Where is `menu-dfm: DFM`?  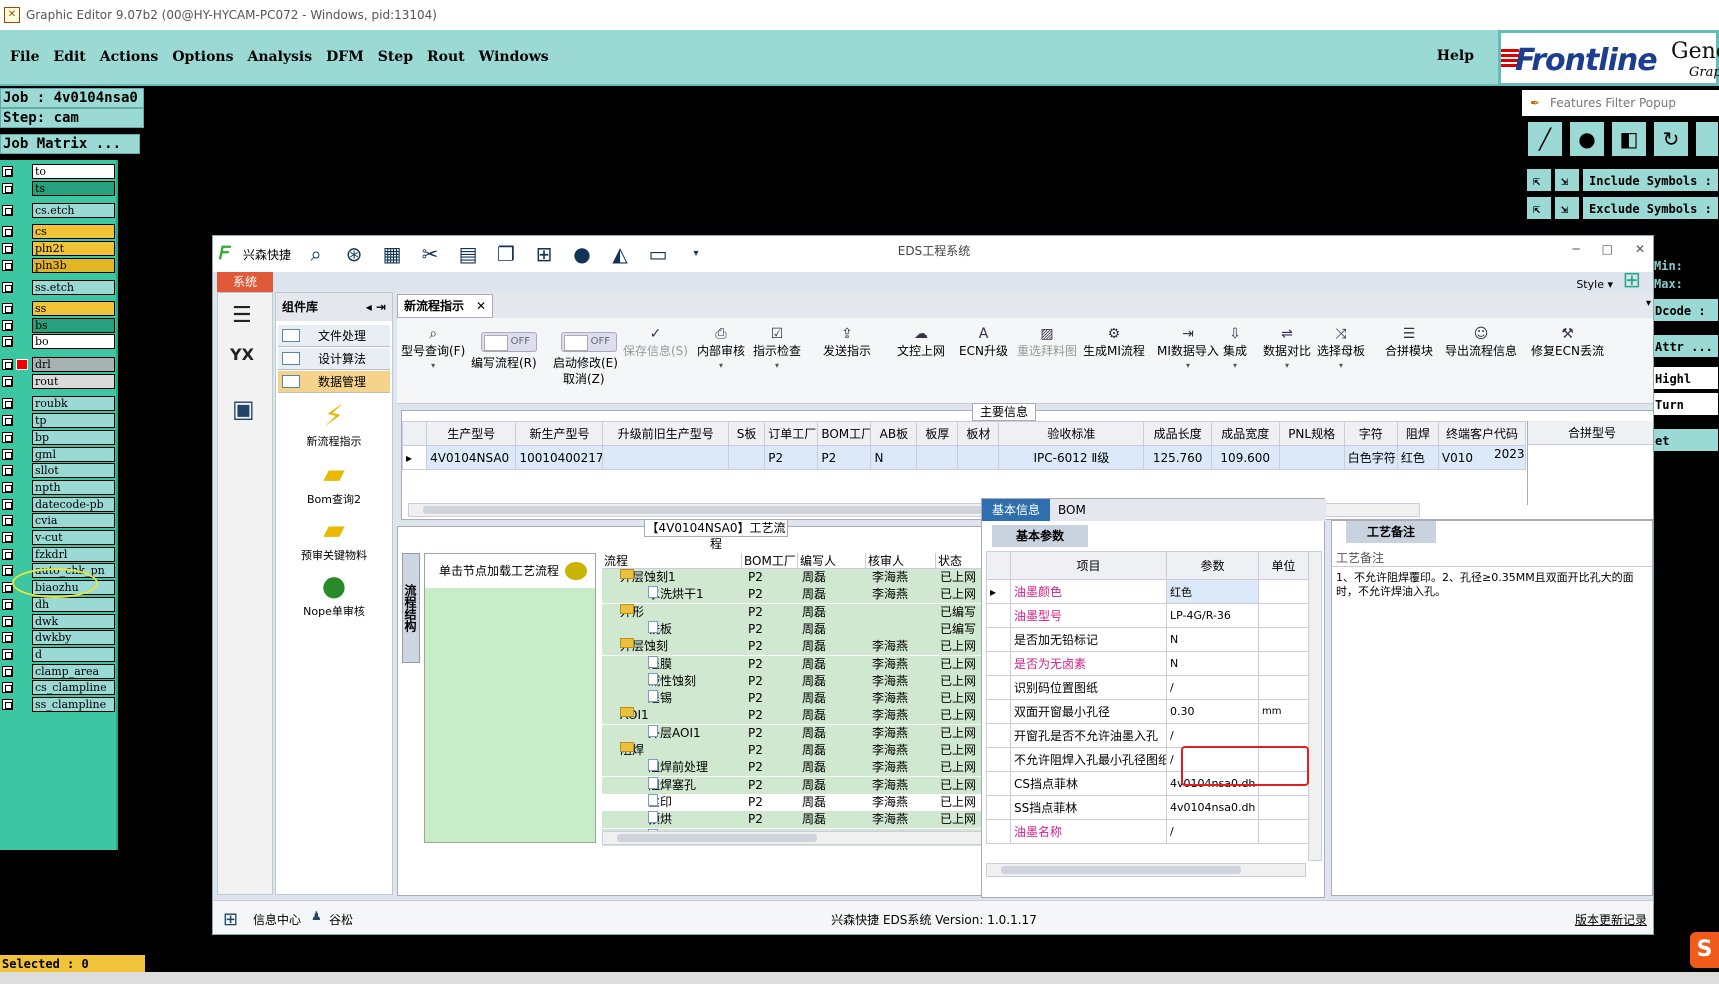 menu-dfm: DFM is located at coordinates (345, 57).